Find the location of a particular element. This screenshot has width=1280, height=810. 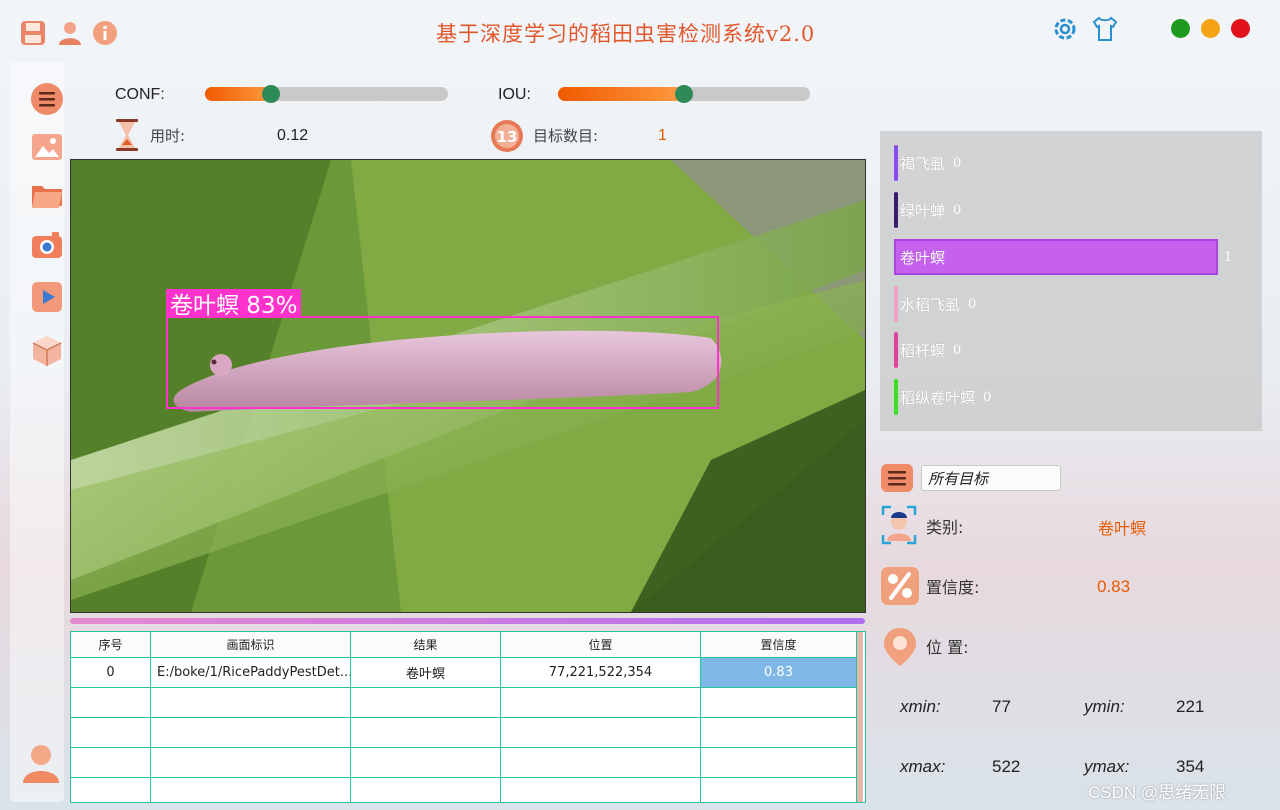

table-header: 序号 画面标识 结果 位置 置信度 is located at coordinates (464, 645).